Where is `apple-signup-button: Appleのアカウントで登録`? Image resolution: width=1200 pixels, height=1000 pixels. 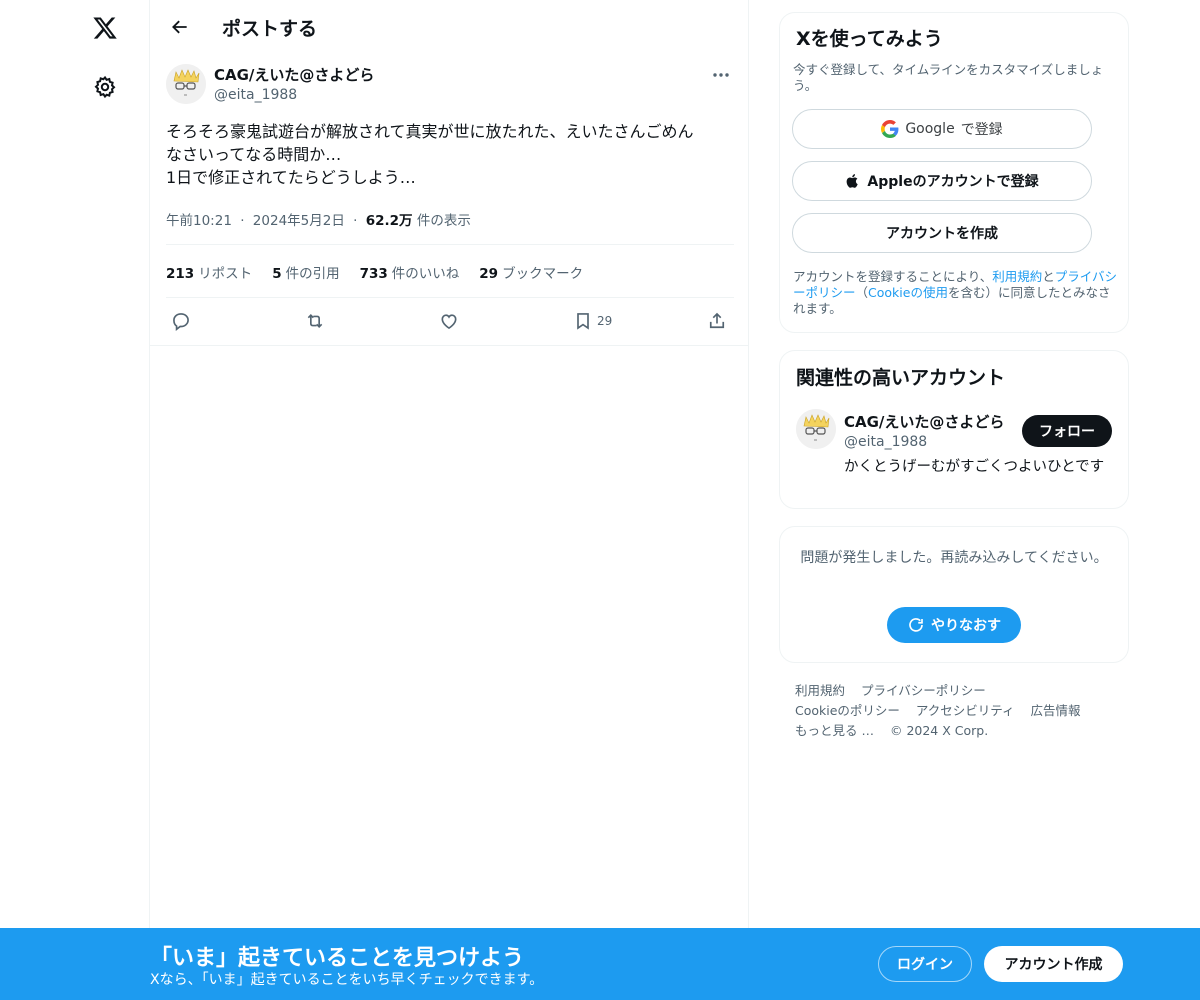
apple-signup-button: Appleのアカウントで登録 is located at coordinates (942, 181).